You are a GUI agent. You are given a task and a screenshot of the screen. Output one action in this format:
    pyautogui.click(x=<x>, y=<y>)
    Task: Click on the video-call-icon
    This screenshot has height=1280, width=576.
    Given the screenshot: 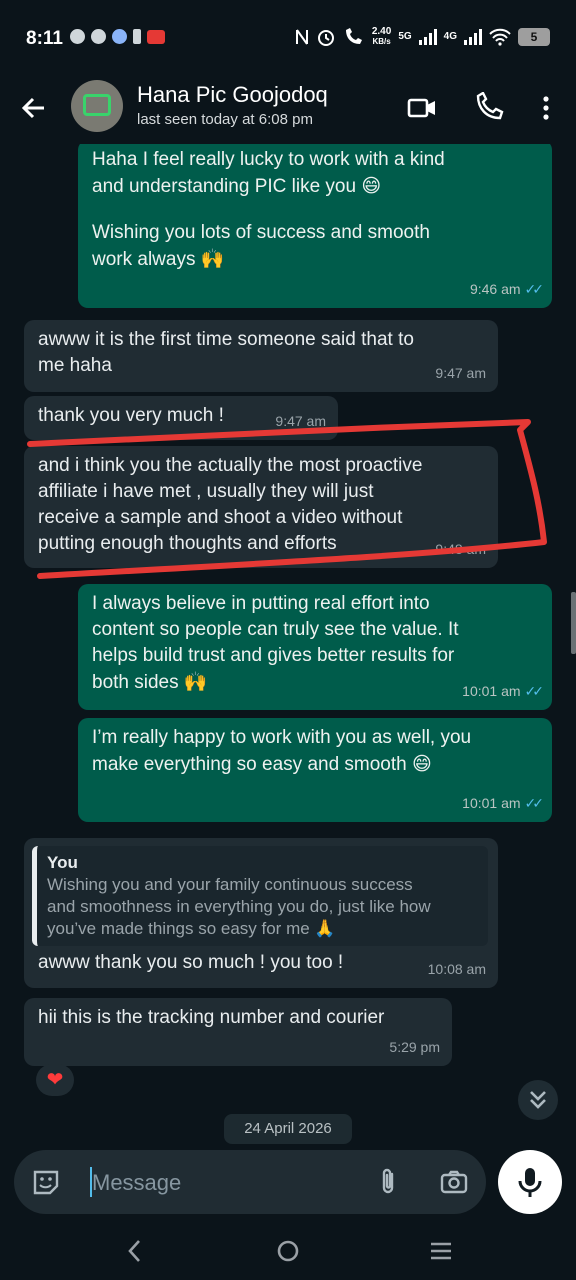 What is the action you would take?
    pyautogui.click(x=422, y=108)
    